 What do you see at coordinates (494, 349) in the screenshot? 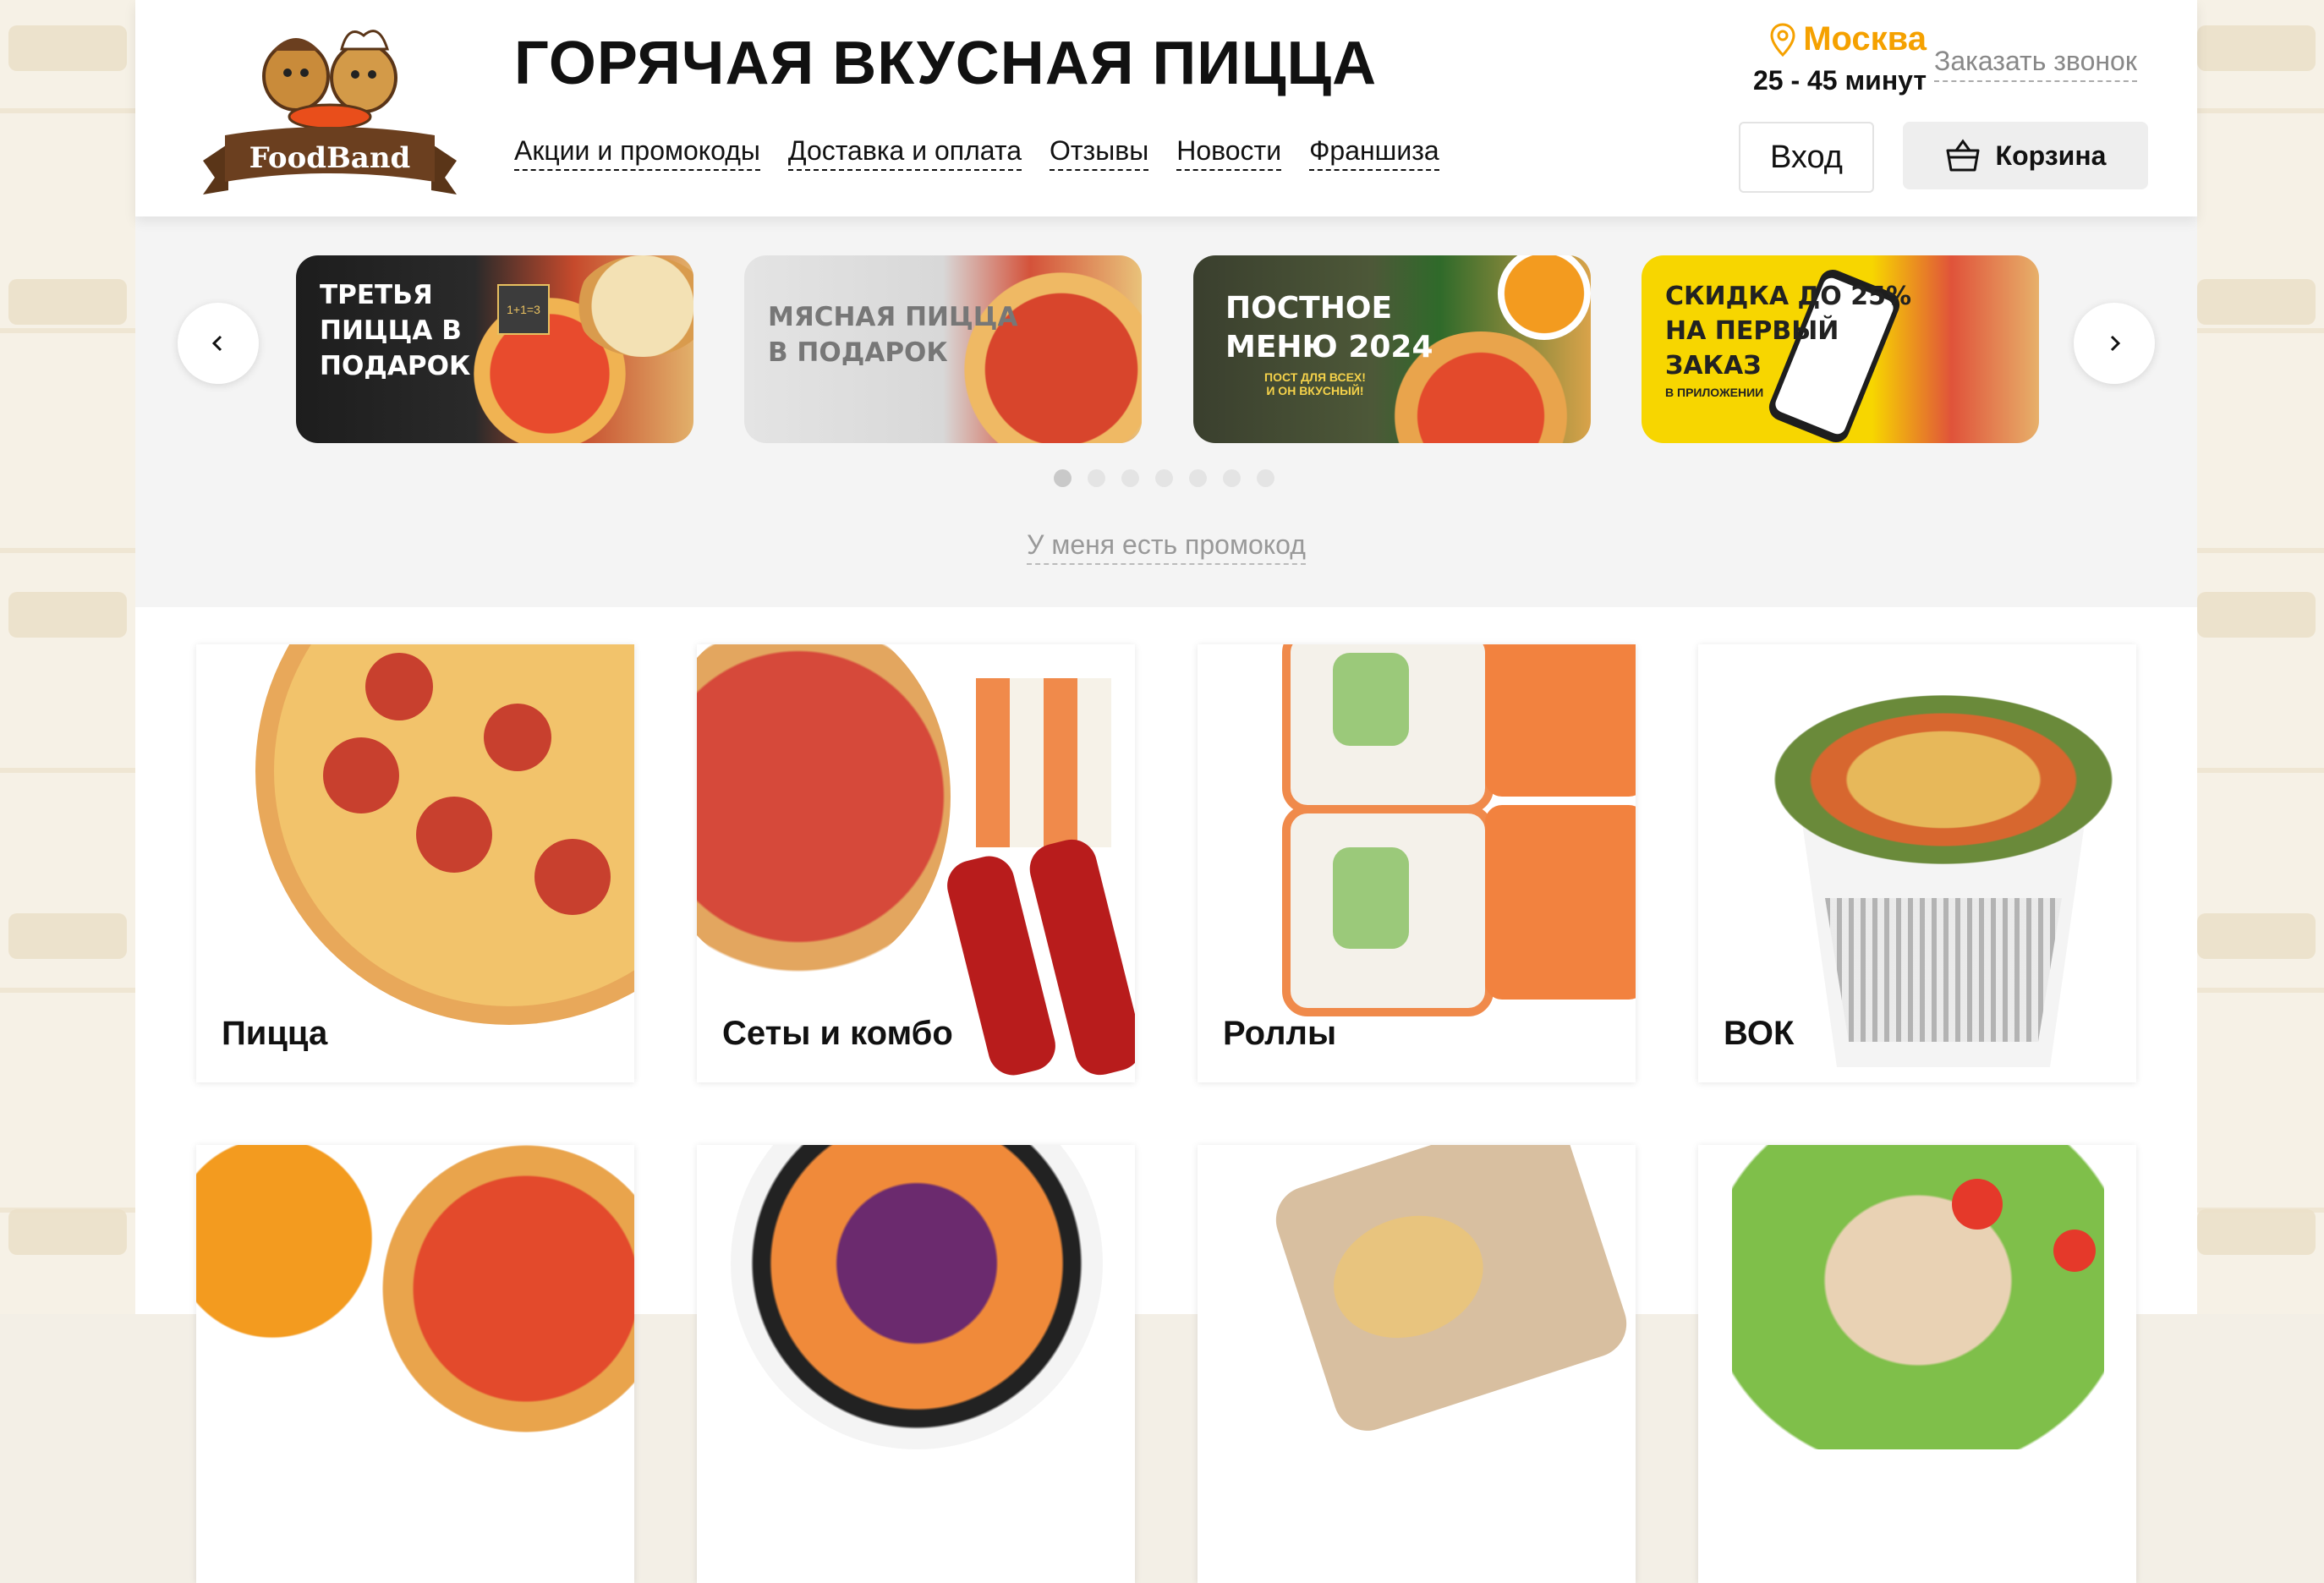
I see `promo-banner-1: 1+1=3 ТРЕТЬЯ ПИЦЦА В ПОДАРОК` at bounding box center [494, 349].